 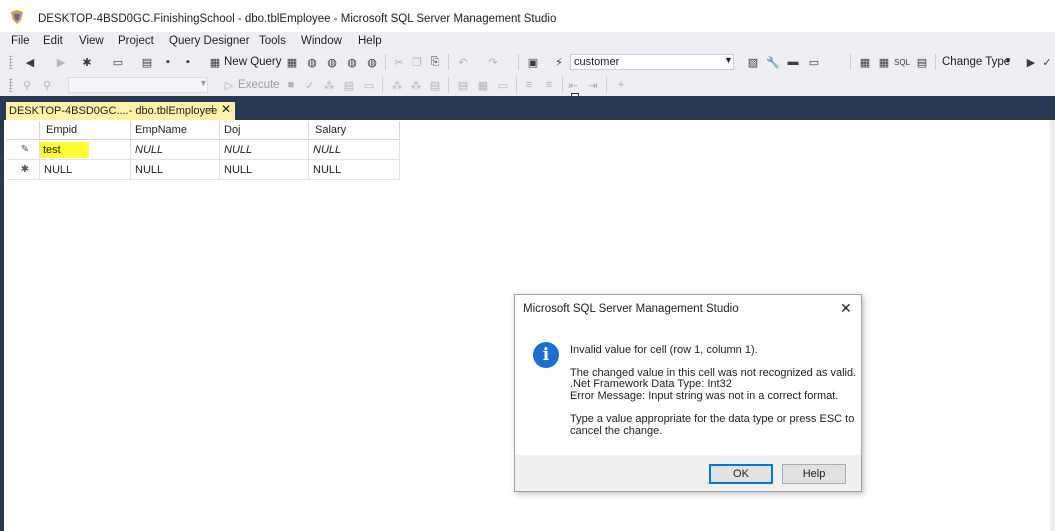 I want to click on xmla-query-icon: ◍, so click(x=352, y=62).